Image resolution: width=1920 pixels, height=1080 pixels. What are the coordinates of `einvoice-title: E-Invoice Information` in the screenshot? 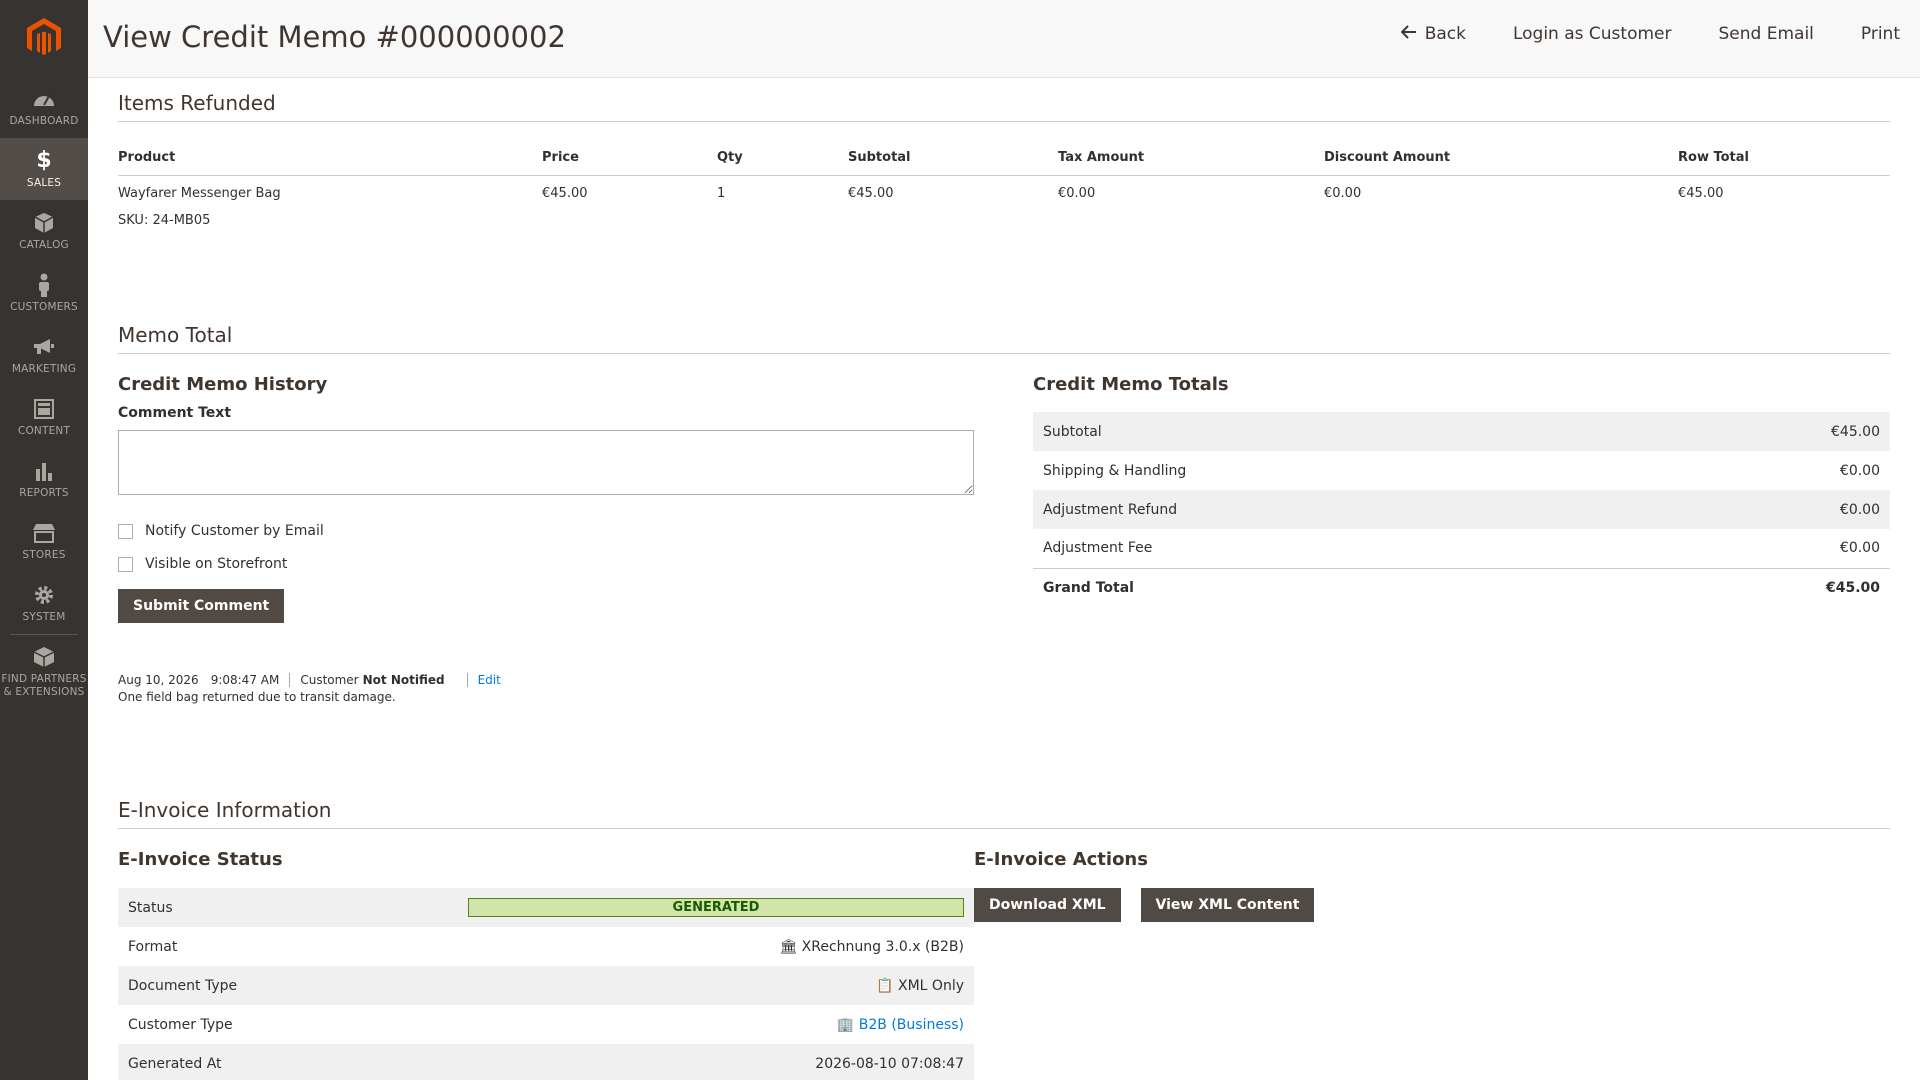 It's located at (1004, 813).